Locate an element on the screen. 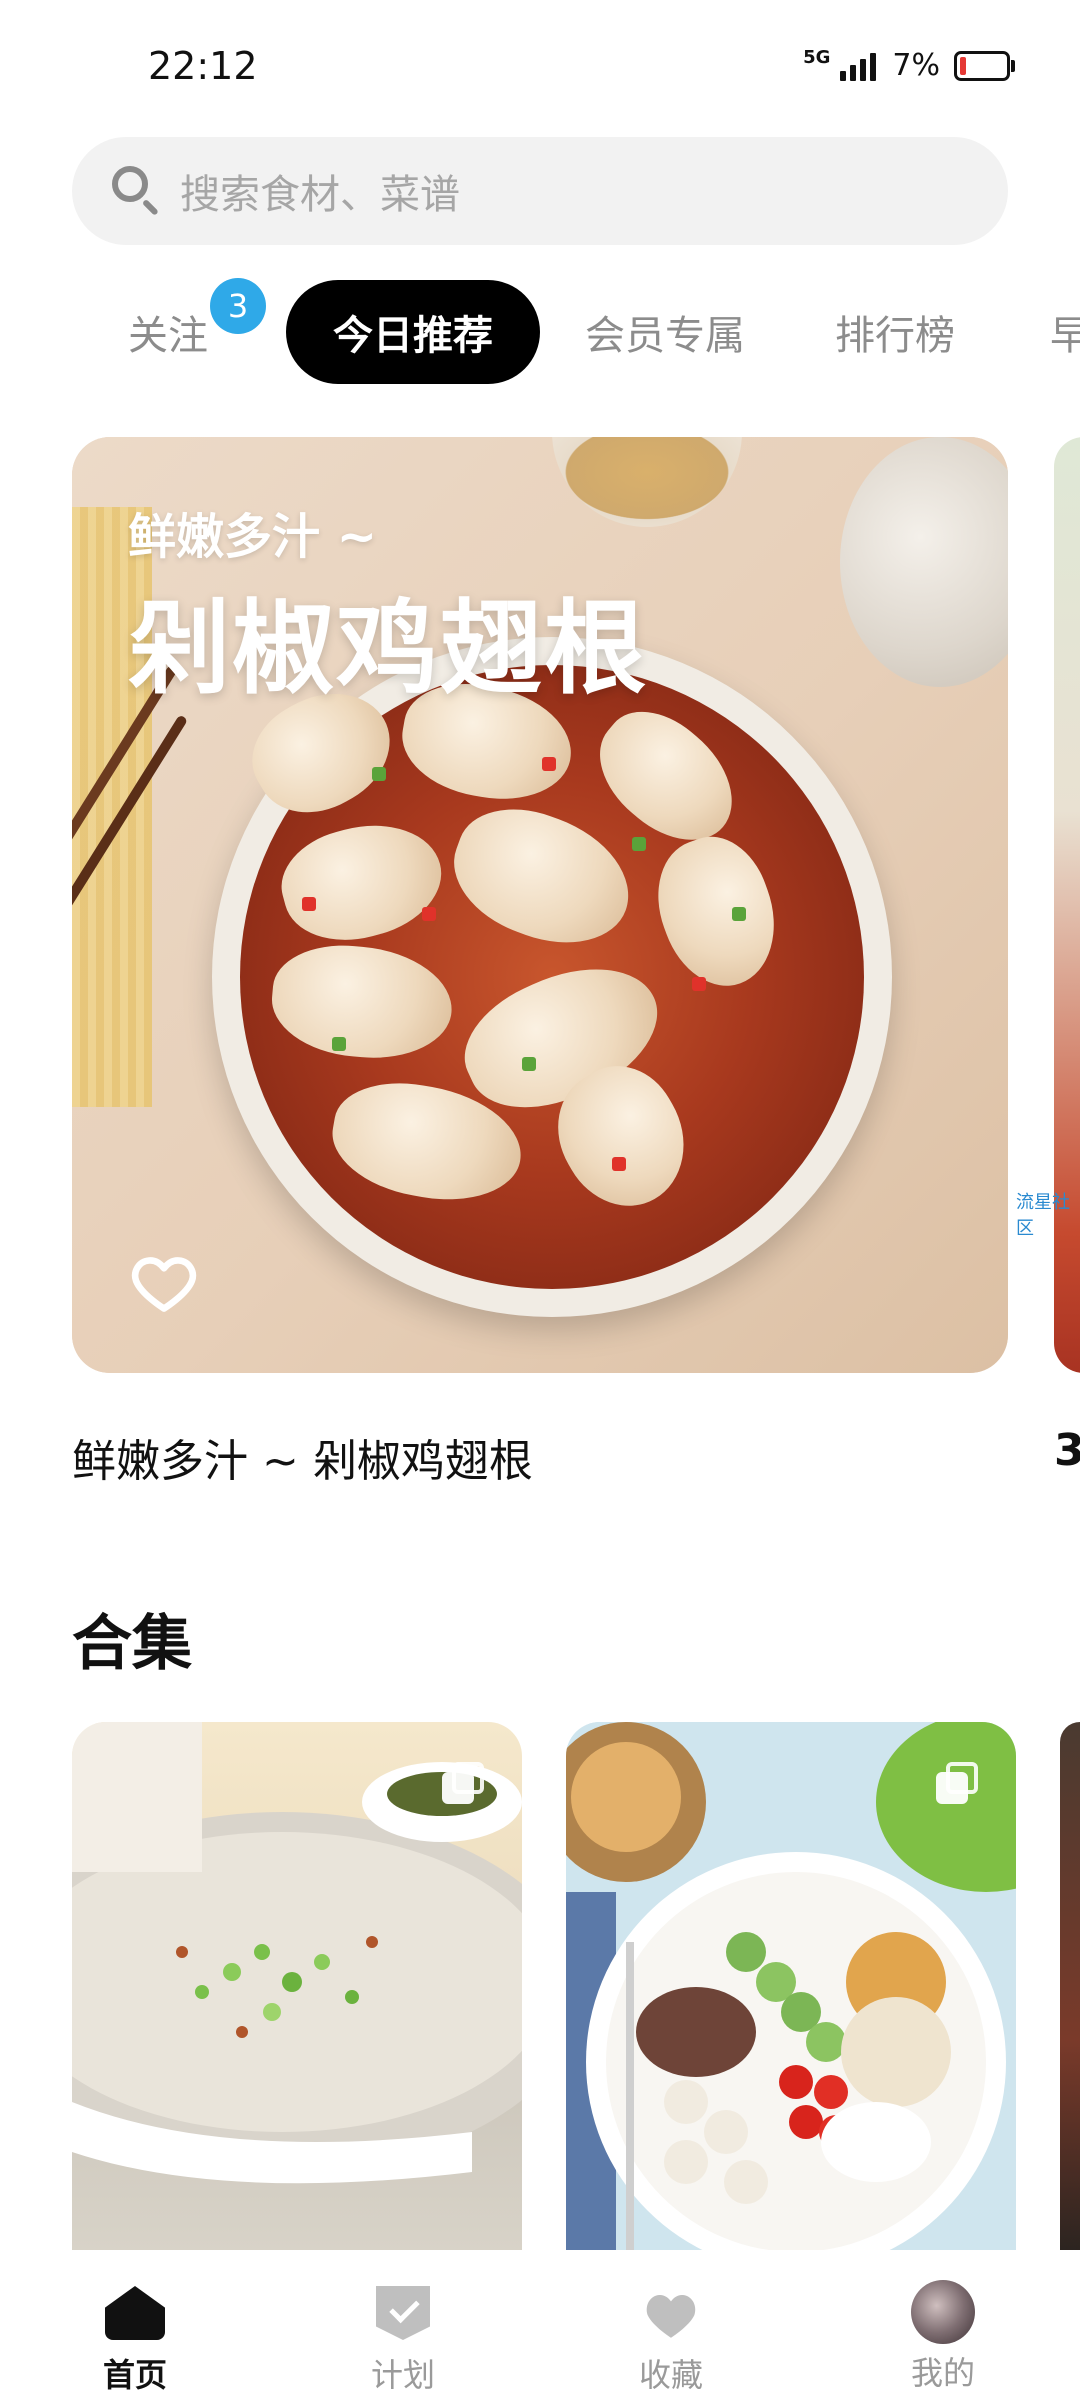 The height and width of the screenshot is (2400, 1080). tab-member-exclusive: 会员专属 is located at coordinates (665, 332).